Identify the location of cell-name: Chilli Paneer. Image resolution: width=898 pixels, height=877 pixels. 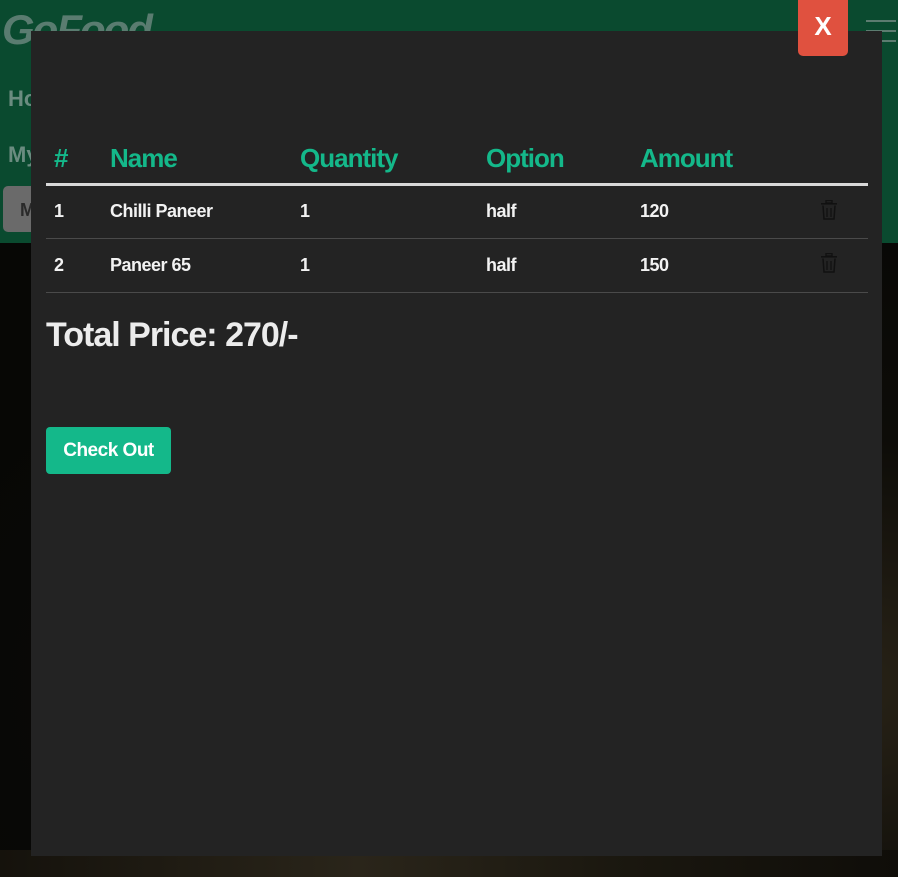
(205, 211).